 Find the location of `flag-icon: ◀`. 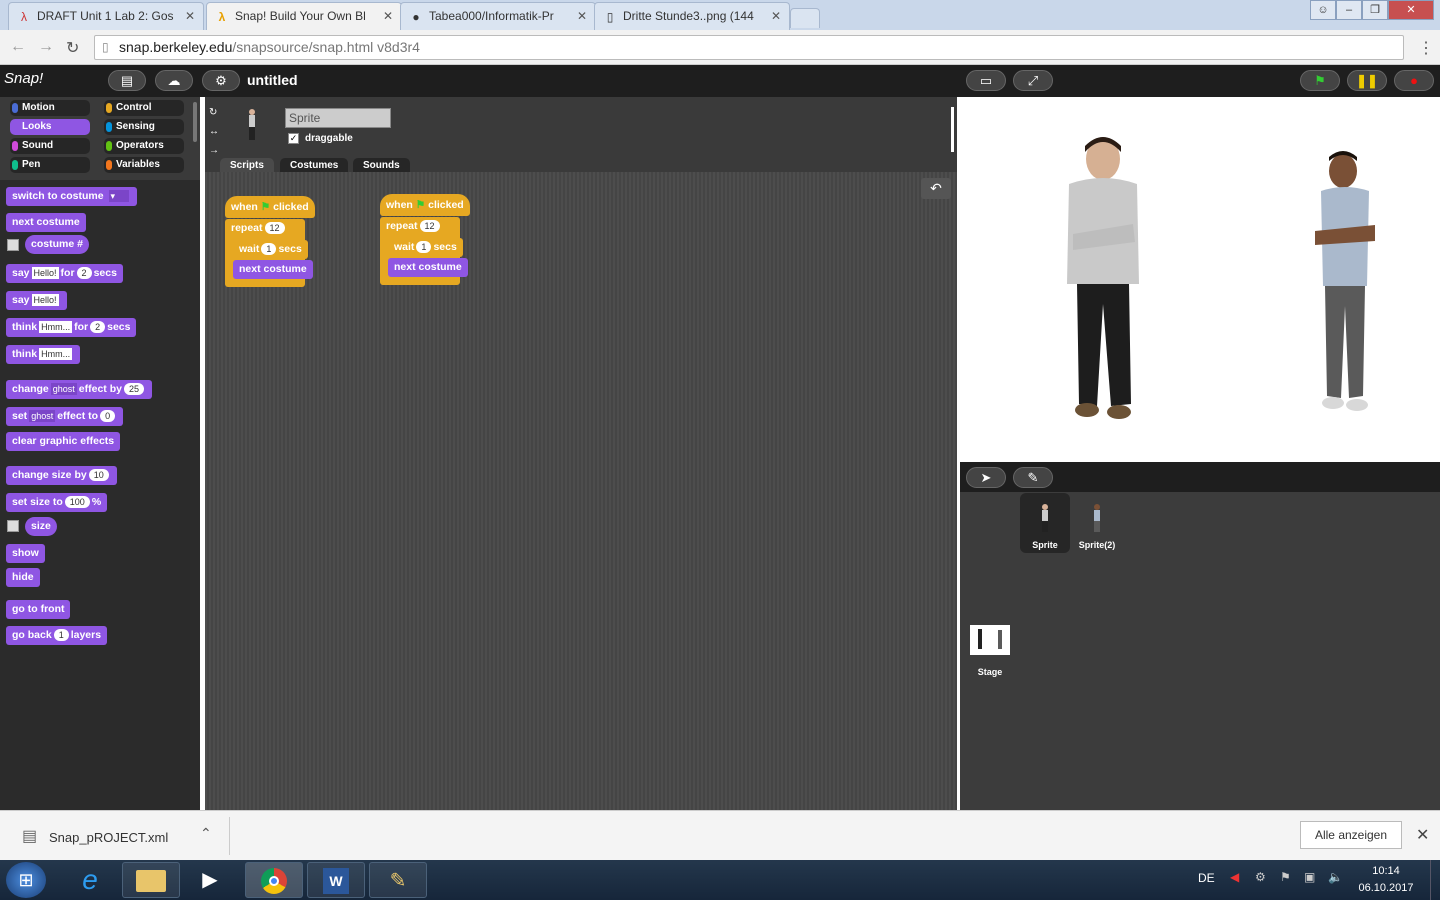

flag-icon: ◀ is located at coordinates (1234, 877).